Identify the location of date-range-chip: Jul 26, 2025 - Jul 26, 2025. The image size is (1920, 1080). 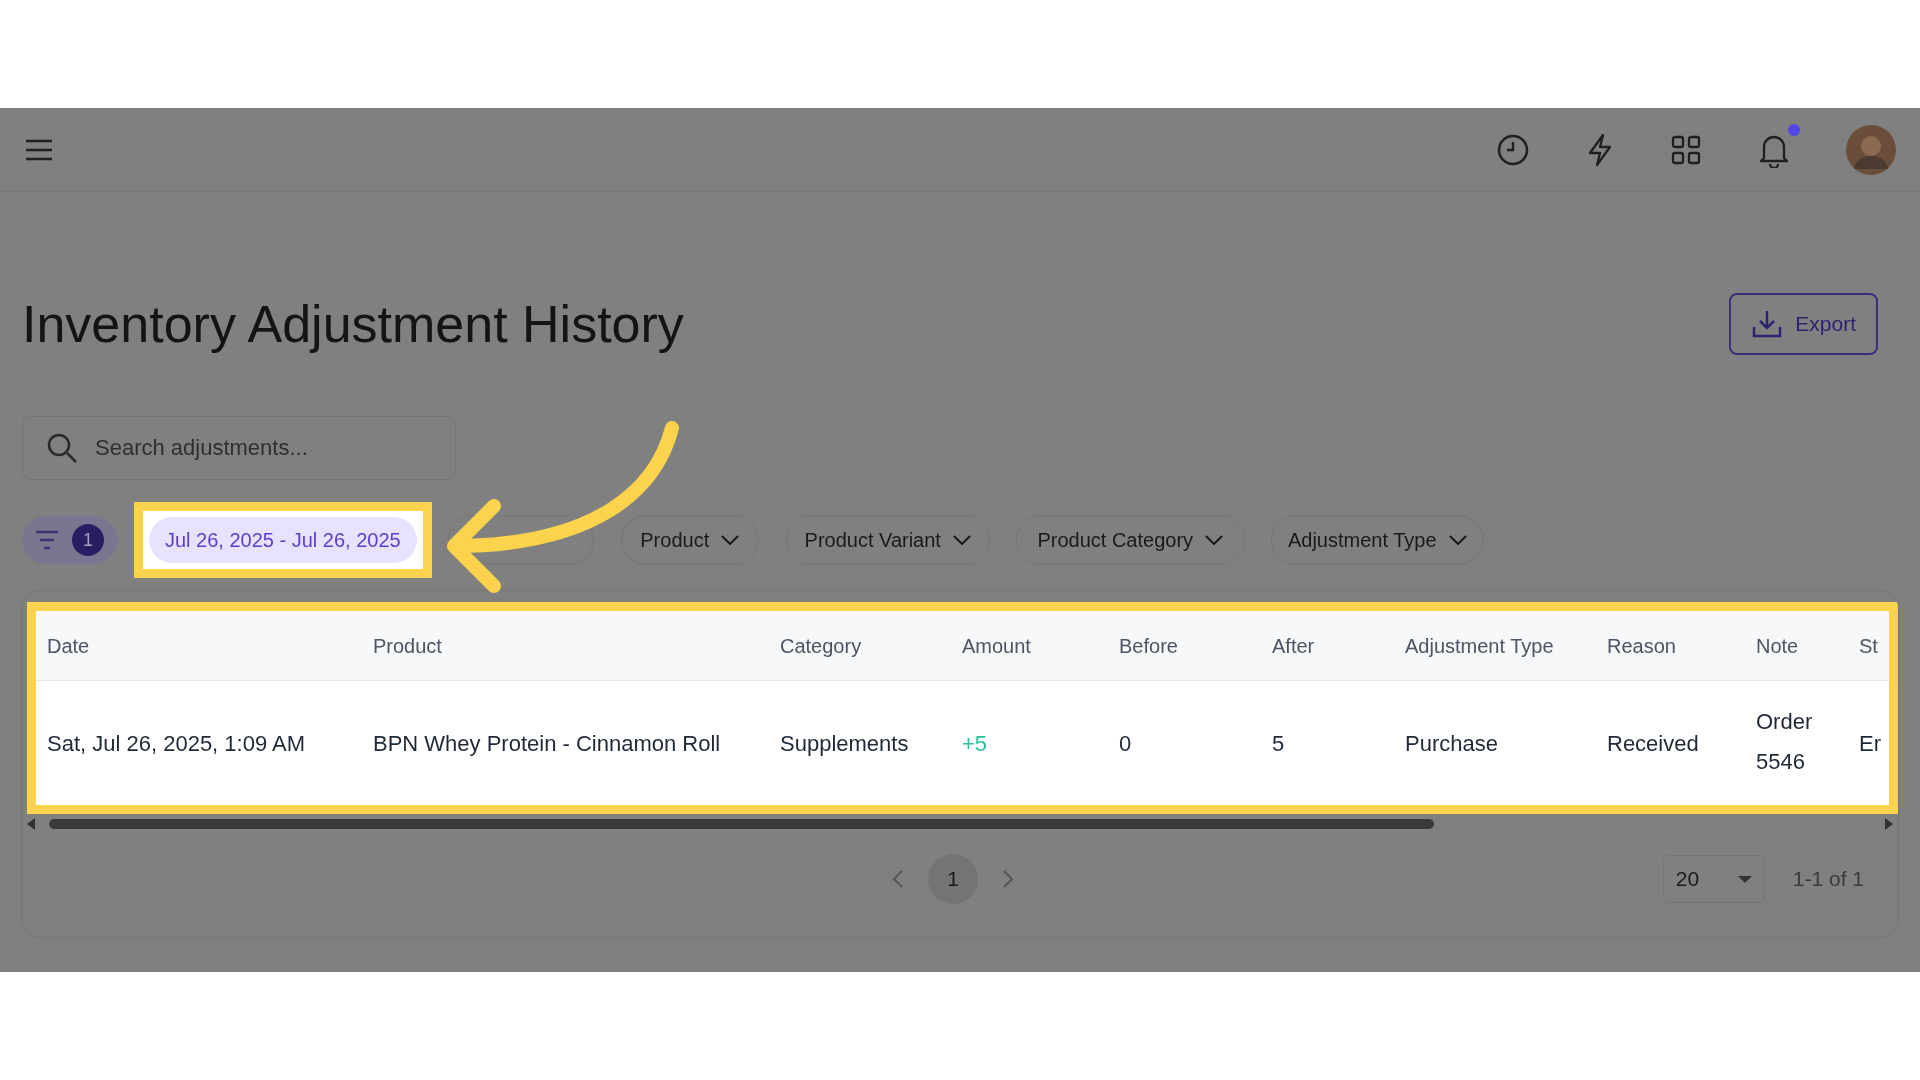
(283, 540).